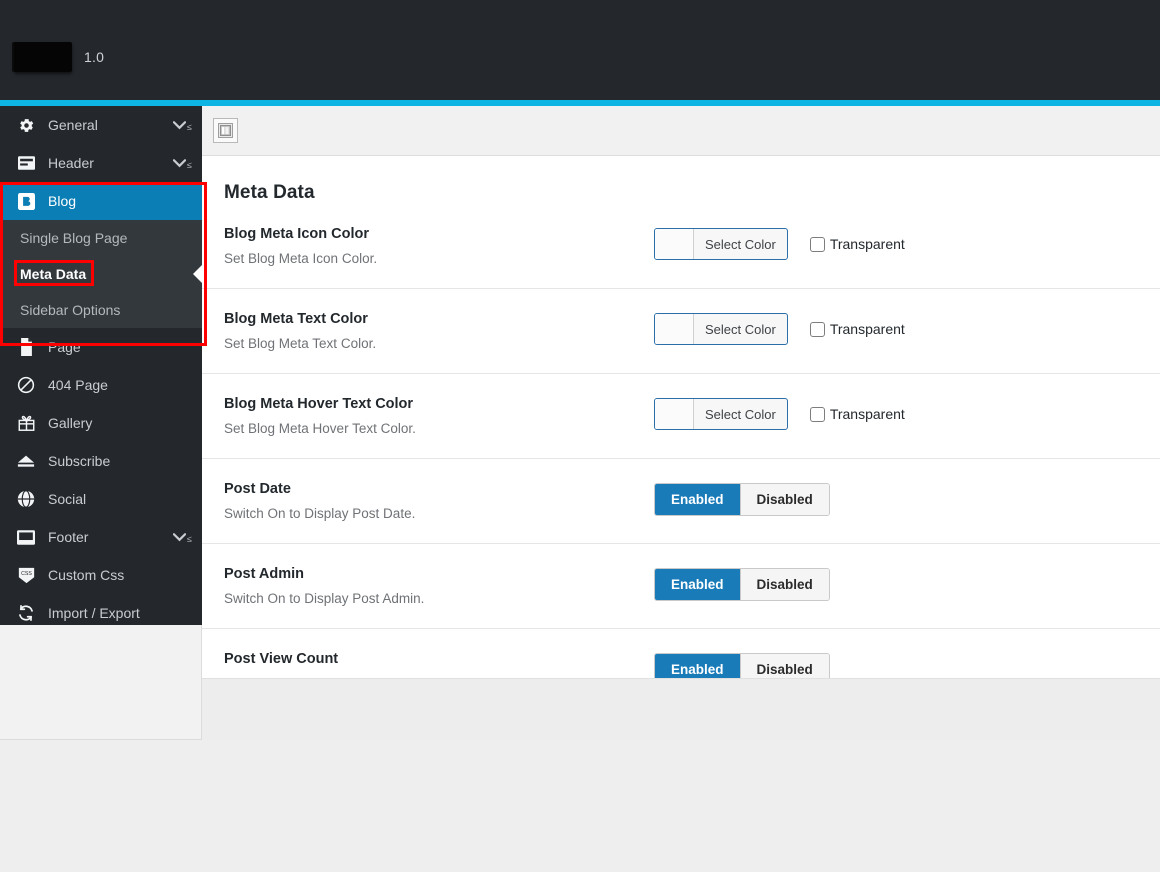  I want to click on gear-icon, so click(26, 125).